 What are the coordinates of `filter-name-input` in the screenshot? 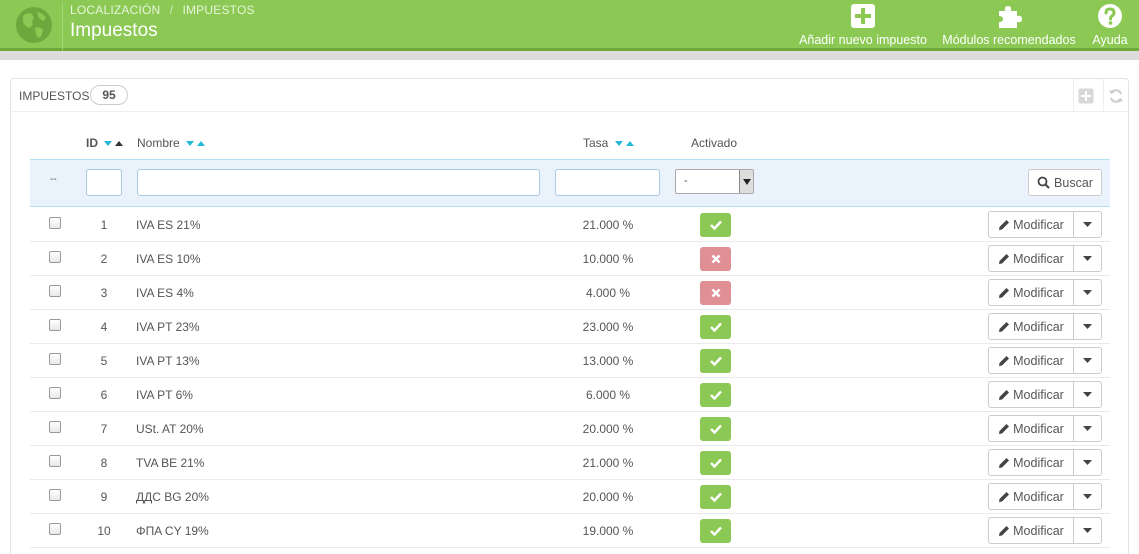 It's located at (338, 182).